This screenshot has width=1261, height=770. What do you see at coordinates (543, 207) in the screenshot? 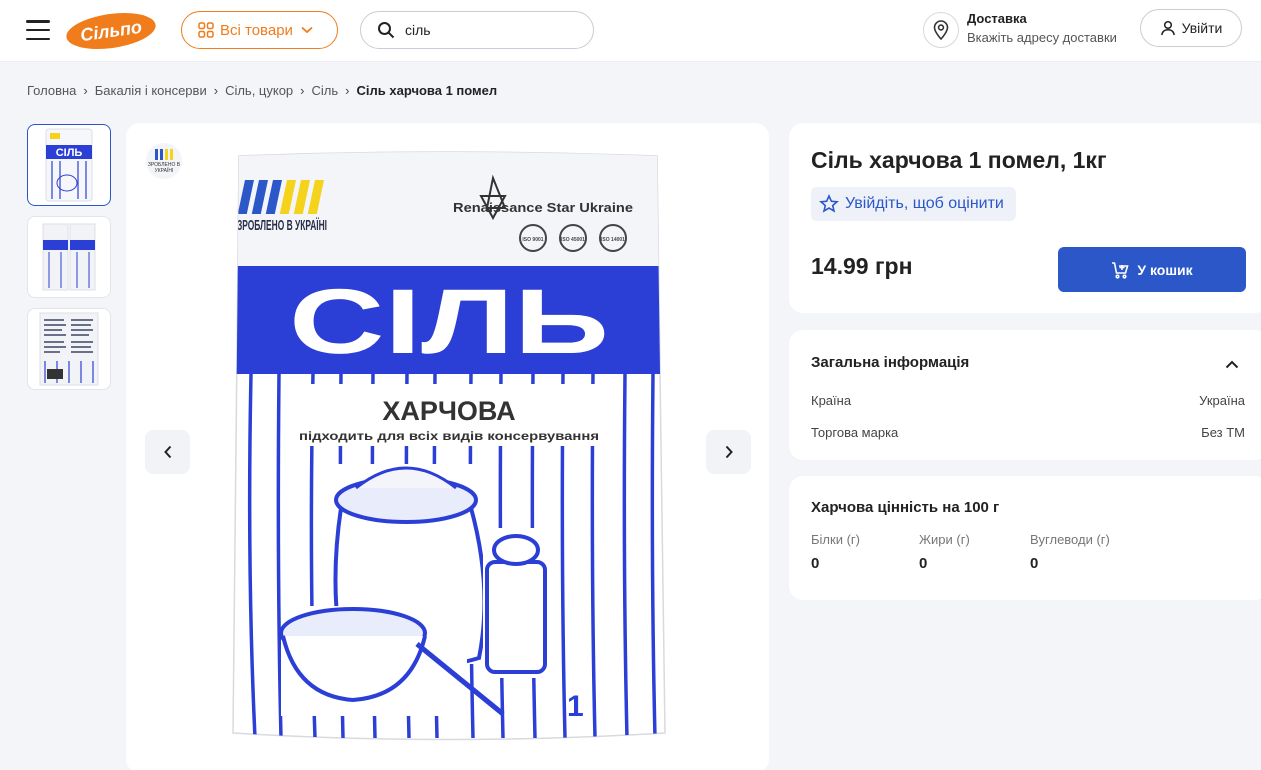
I see `brand-name: Renaissance Star Ukraine` at bounding box center [543, 207].